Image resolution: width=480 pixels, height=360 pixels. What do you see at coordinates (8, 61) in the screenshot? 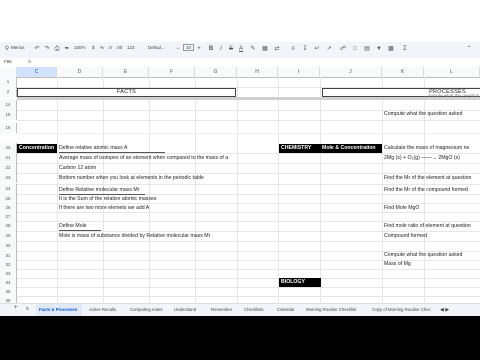
I see `cell-reference: F86` at bounding box center [8, 61].